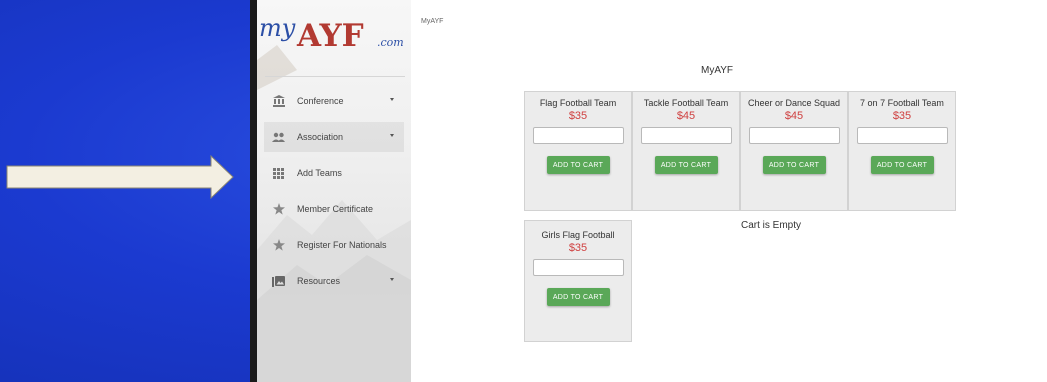 This screenshot has height=382, width=1047. What do you see at coordinates (319, 281) in the screenshot?
I see `sidebar-item-label: Resources` at bounding box center [319, 281].